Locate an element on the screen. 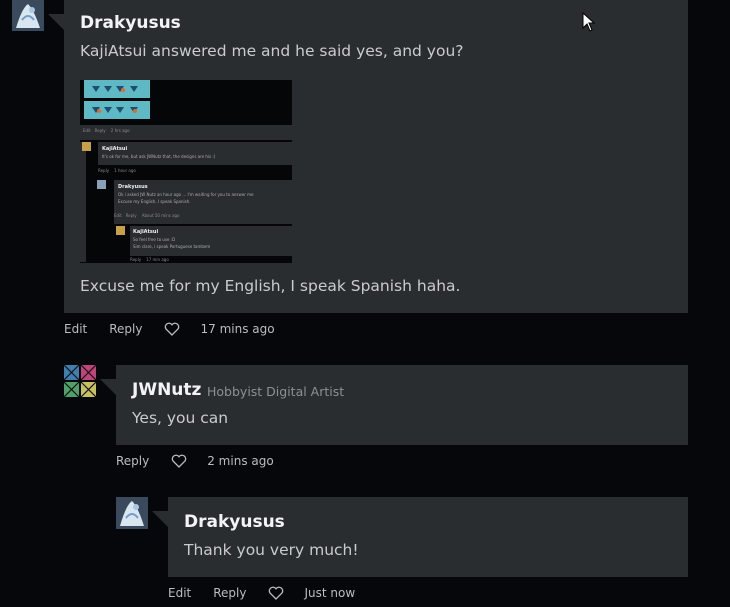 The image size is (730, 607). comment-text: Yes, you can is located at coordinates (180, 418).